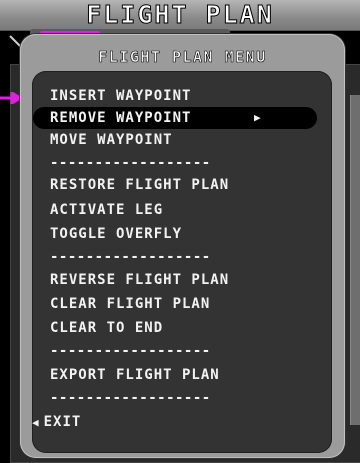 This screenshot has width=360, height=463. Describe the element at coordinates (130, 304) in the screenshot. I see `menu-item-clear-flight-plan: CLEAR FLIGHT PLAN` at that location.